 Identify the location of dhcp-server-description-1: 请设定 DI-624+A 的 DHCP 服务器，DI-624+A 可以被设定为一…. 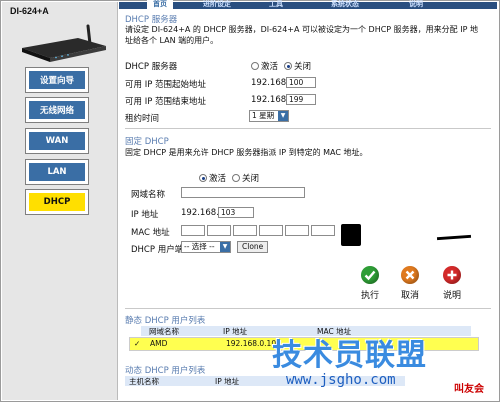
(301, 29).